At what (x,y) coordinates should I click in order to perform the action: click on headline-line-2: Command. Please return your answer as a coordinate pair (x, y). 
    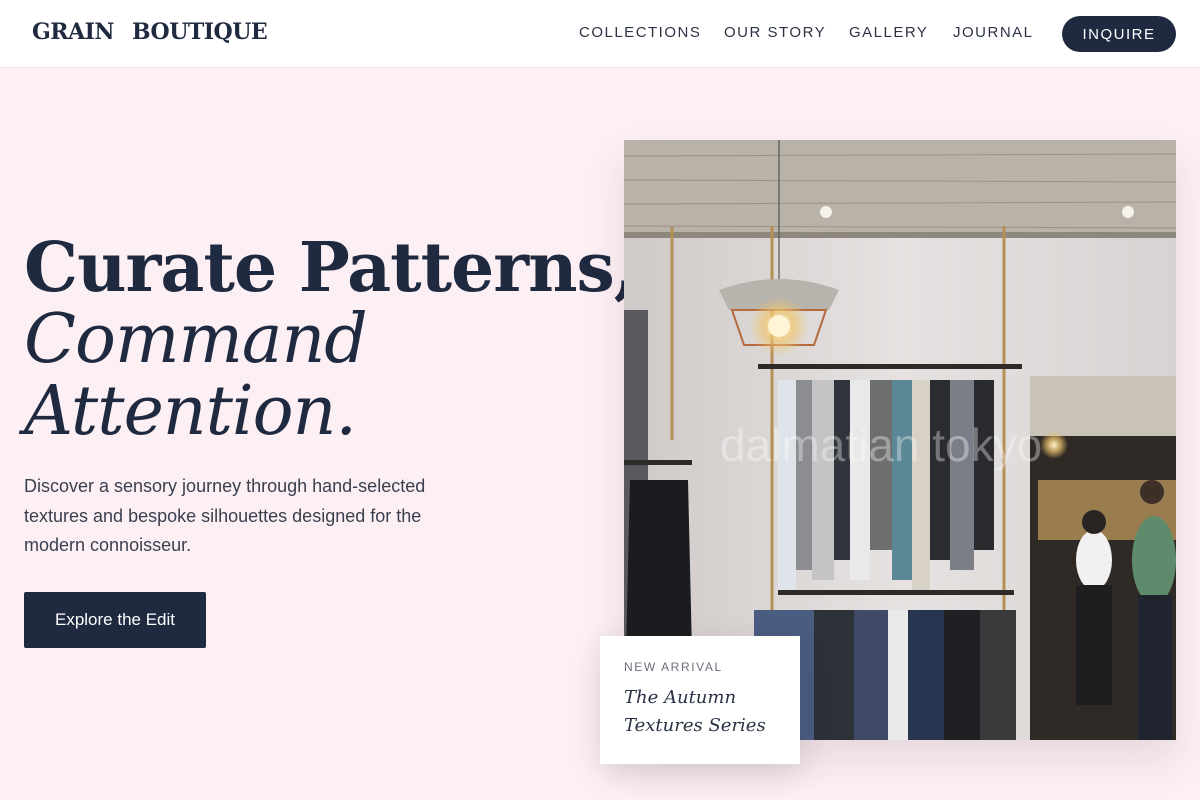
    Looking at the image, I should click on (196, 339).